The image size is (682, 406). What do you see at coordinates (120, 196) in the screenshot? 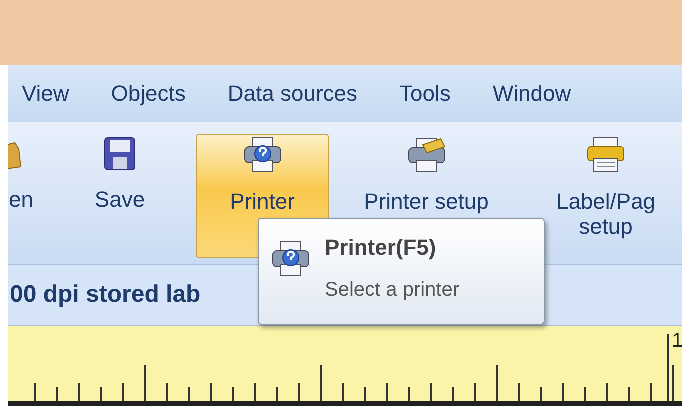
I see `toolbar-button: Save` at bounding box center [120, 196].